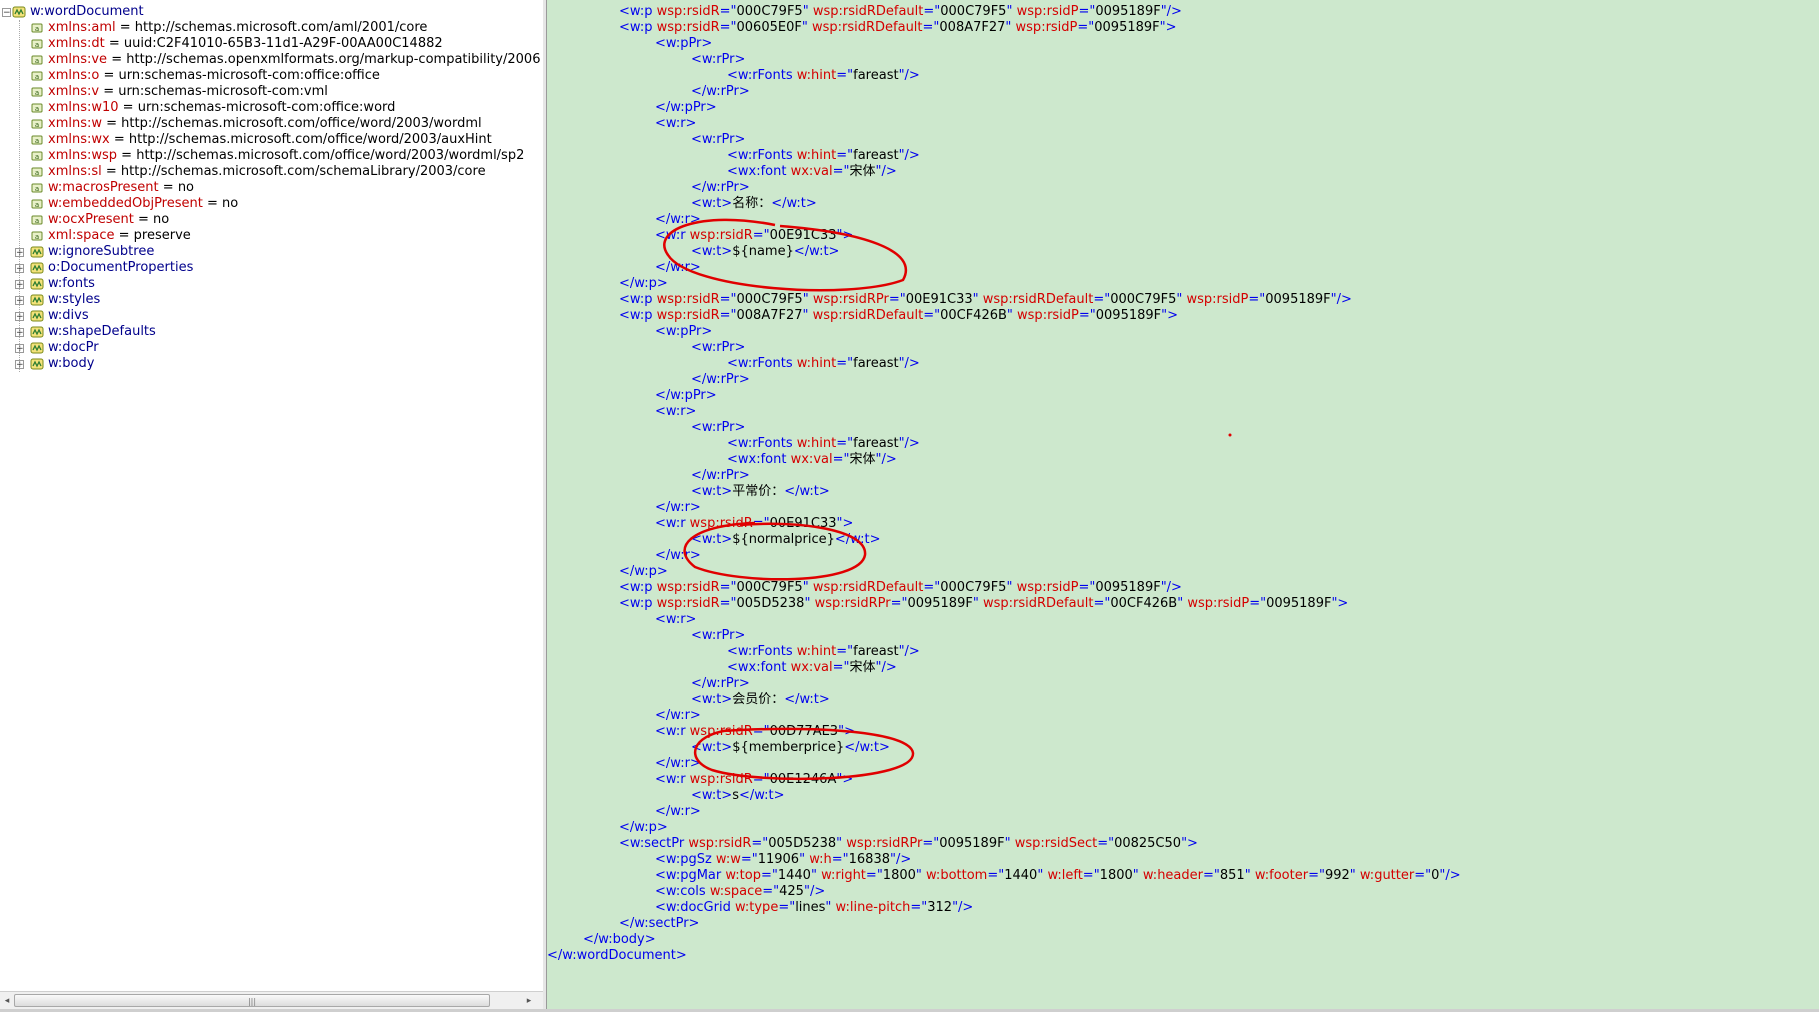 This screenshot has width=1819, height=1012. I want to click on tree-element-node: + w:ignoreSubtree, so click(270, 252).